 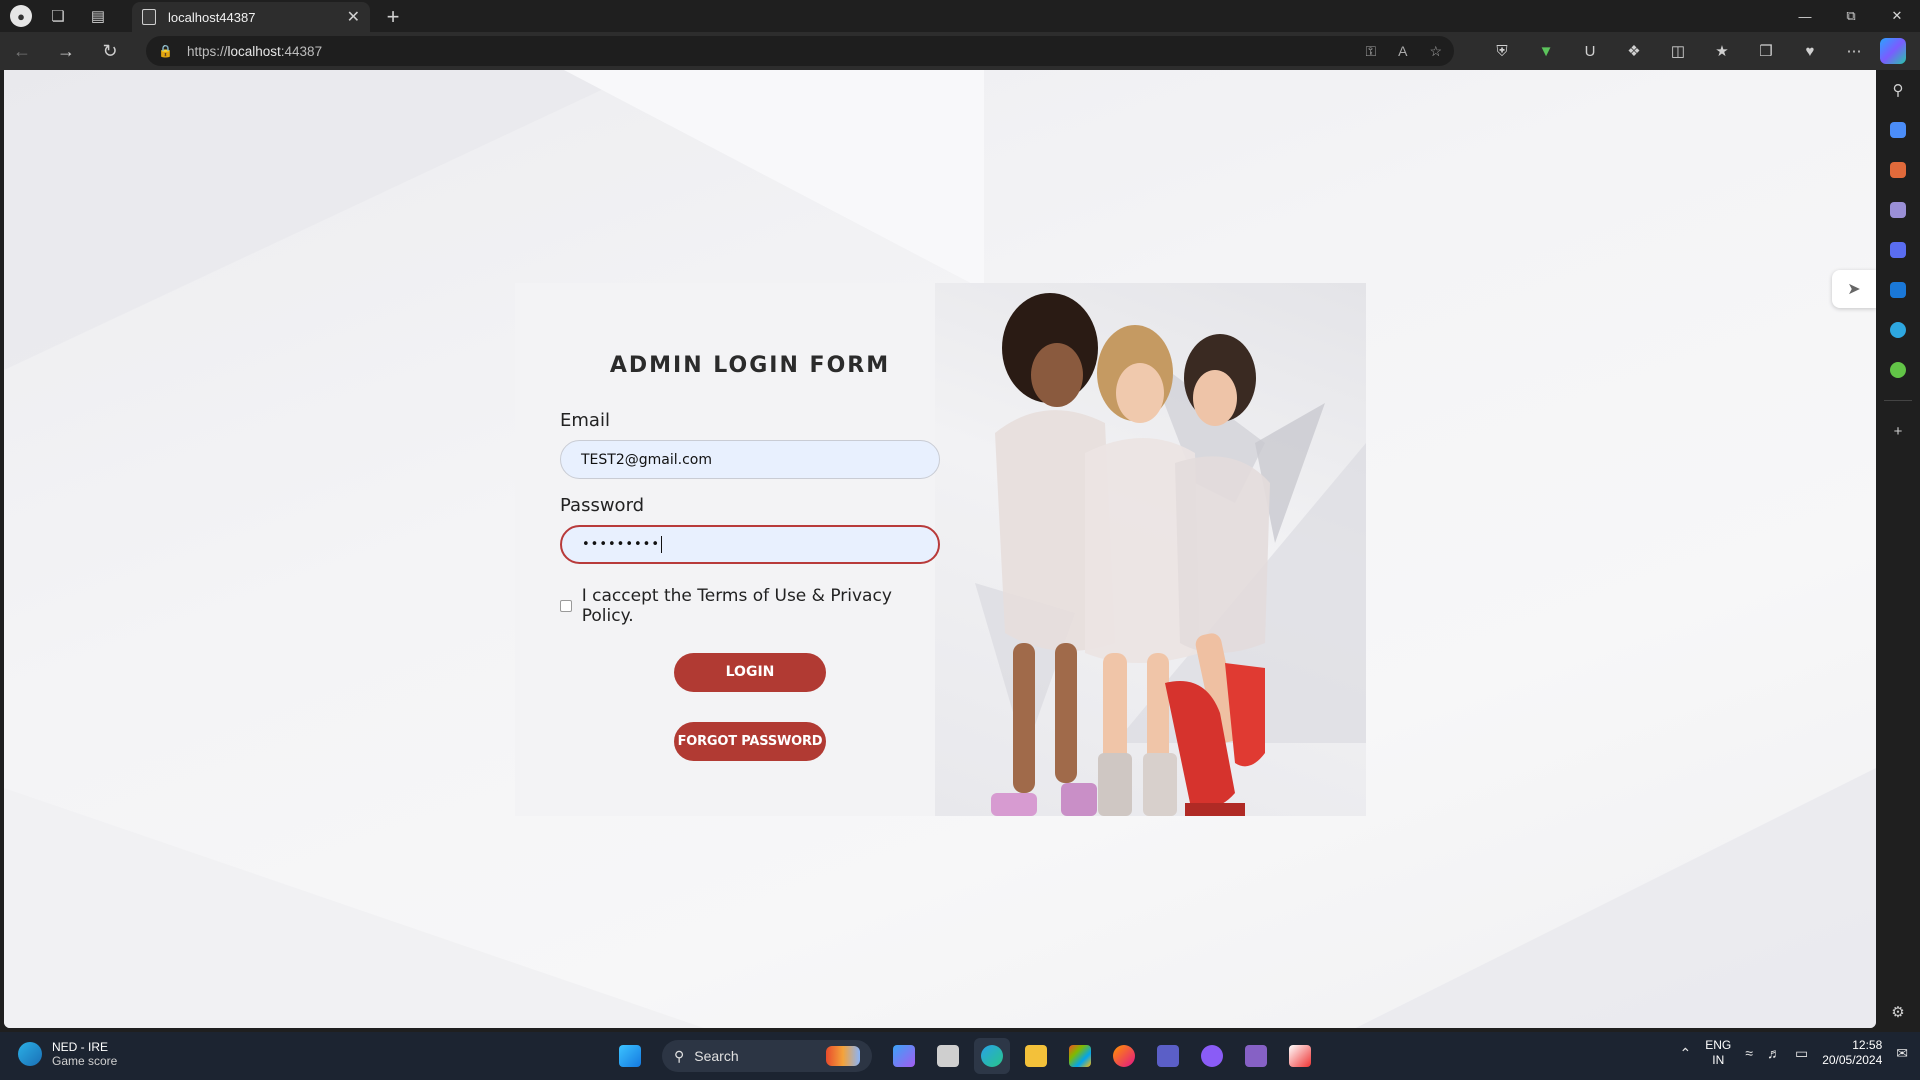 What do you see at coordinates (1810, 51) in the screenshot?
I see `performance-icon: ♥` at bounding box center [1810, 51].